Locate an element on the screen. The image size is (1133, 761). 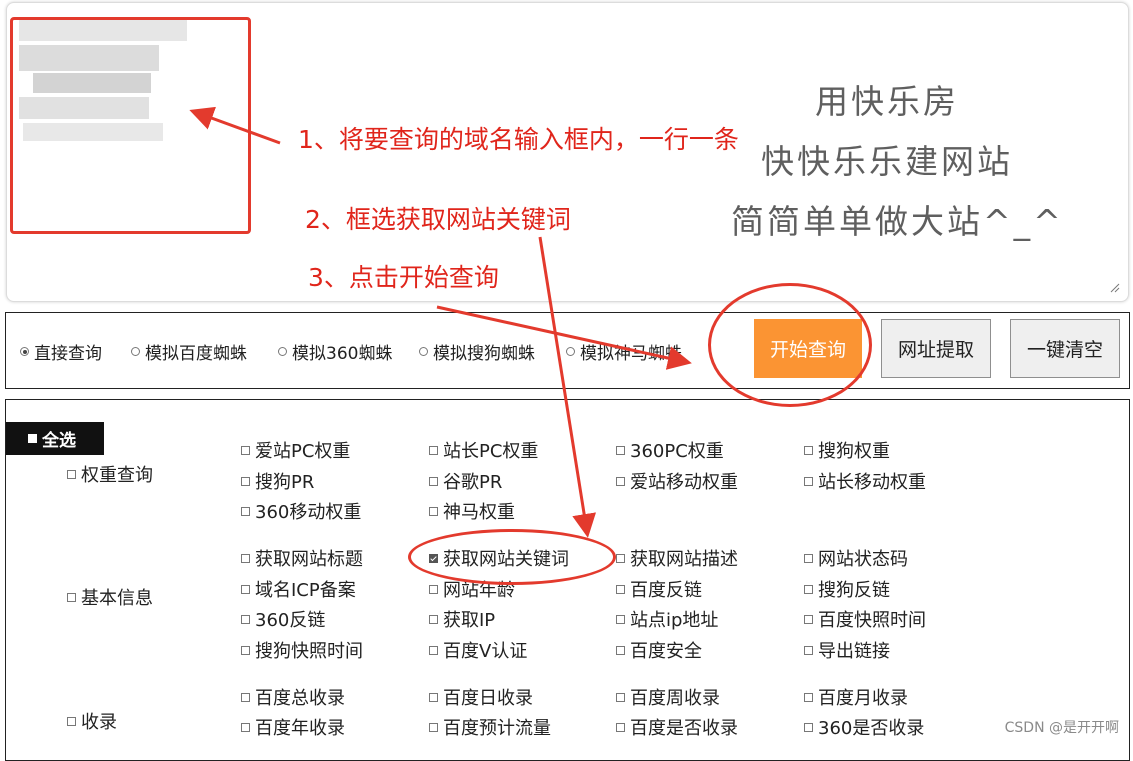
arrow-to-keyword is located at coordinates (567, 387).